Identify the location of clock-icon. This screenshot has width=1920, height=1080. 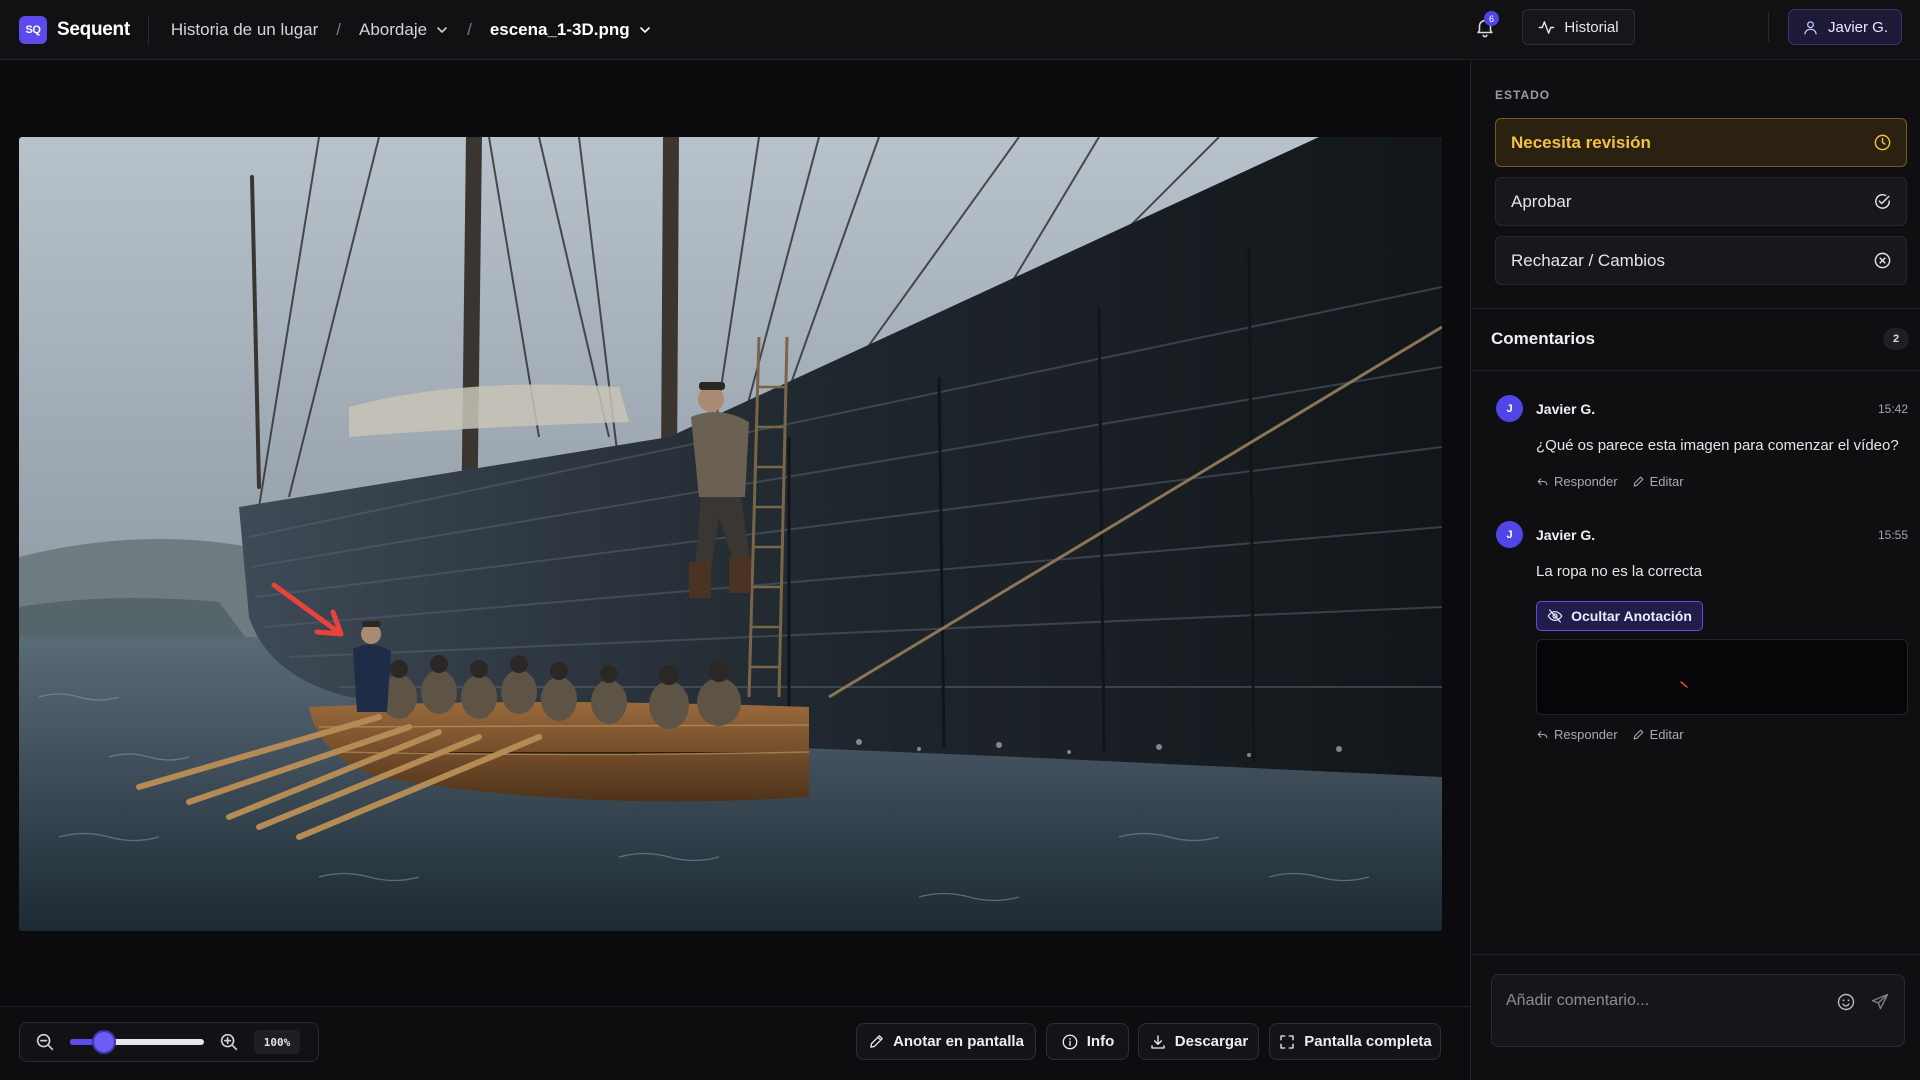
(1882, 142).